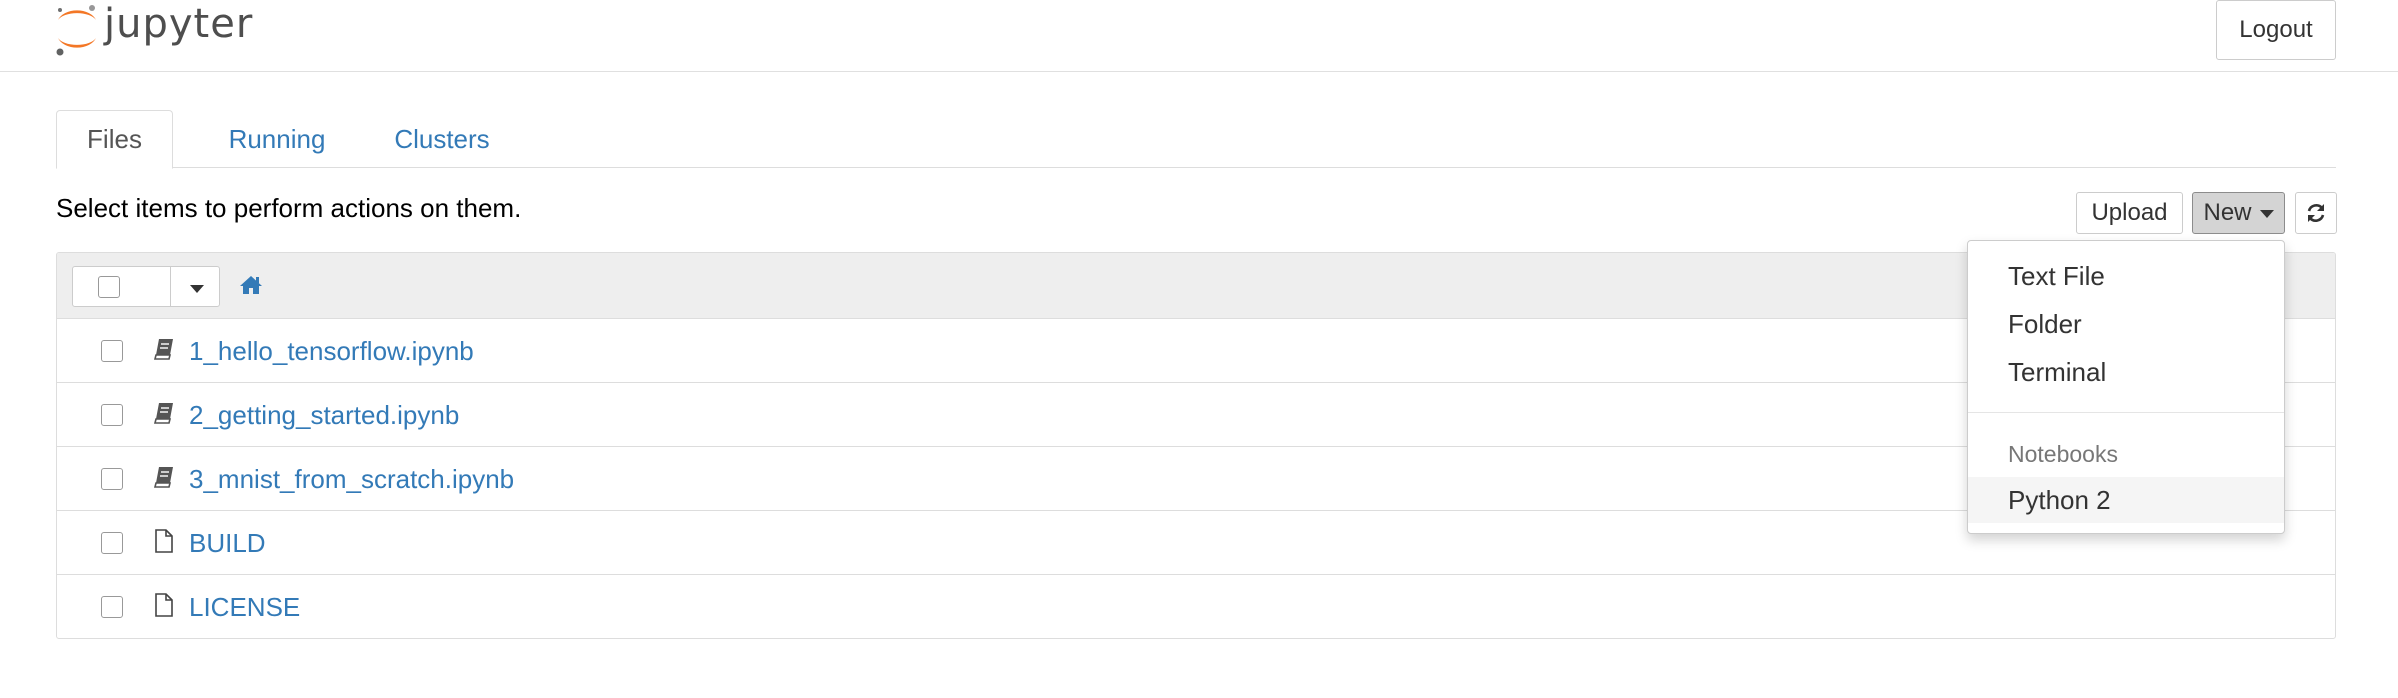 This screenshot has height=698, width=2398. Describe the element at coordinates (1196, 606) in the screenshot. I see `file-row: LICENSE` at that location.